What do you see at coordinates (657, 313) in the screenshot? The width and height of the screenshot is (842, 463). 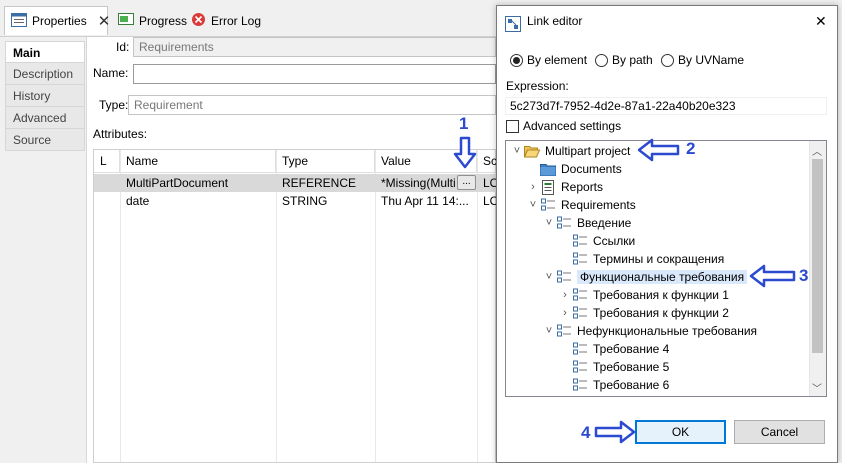 I see `tree-node: › Требования к функции 2` at bounding box center [657, 313].